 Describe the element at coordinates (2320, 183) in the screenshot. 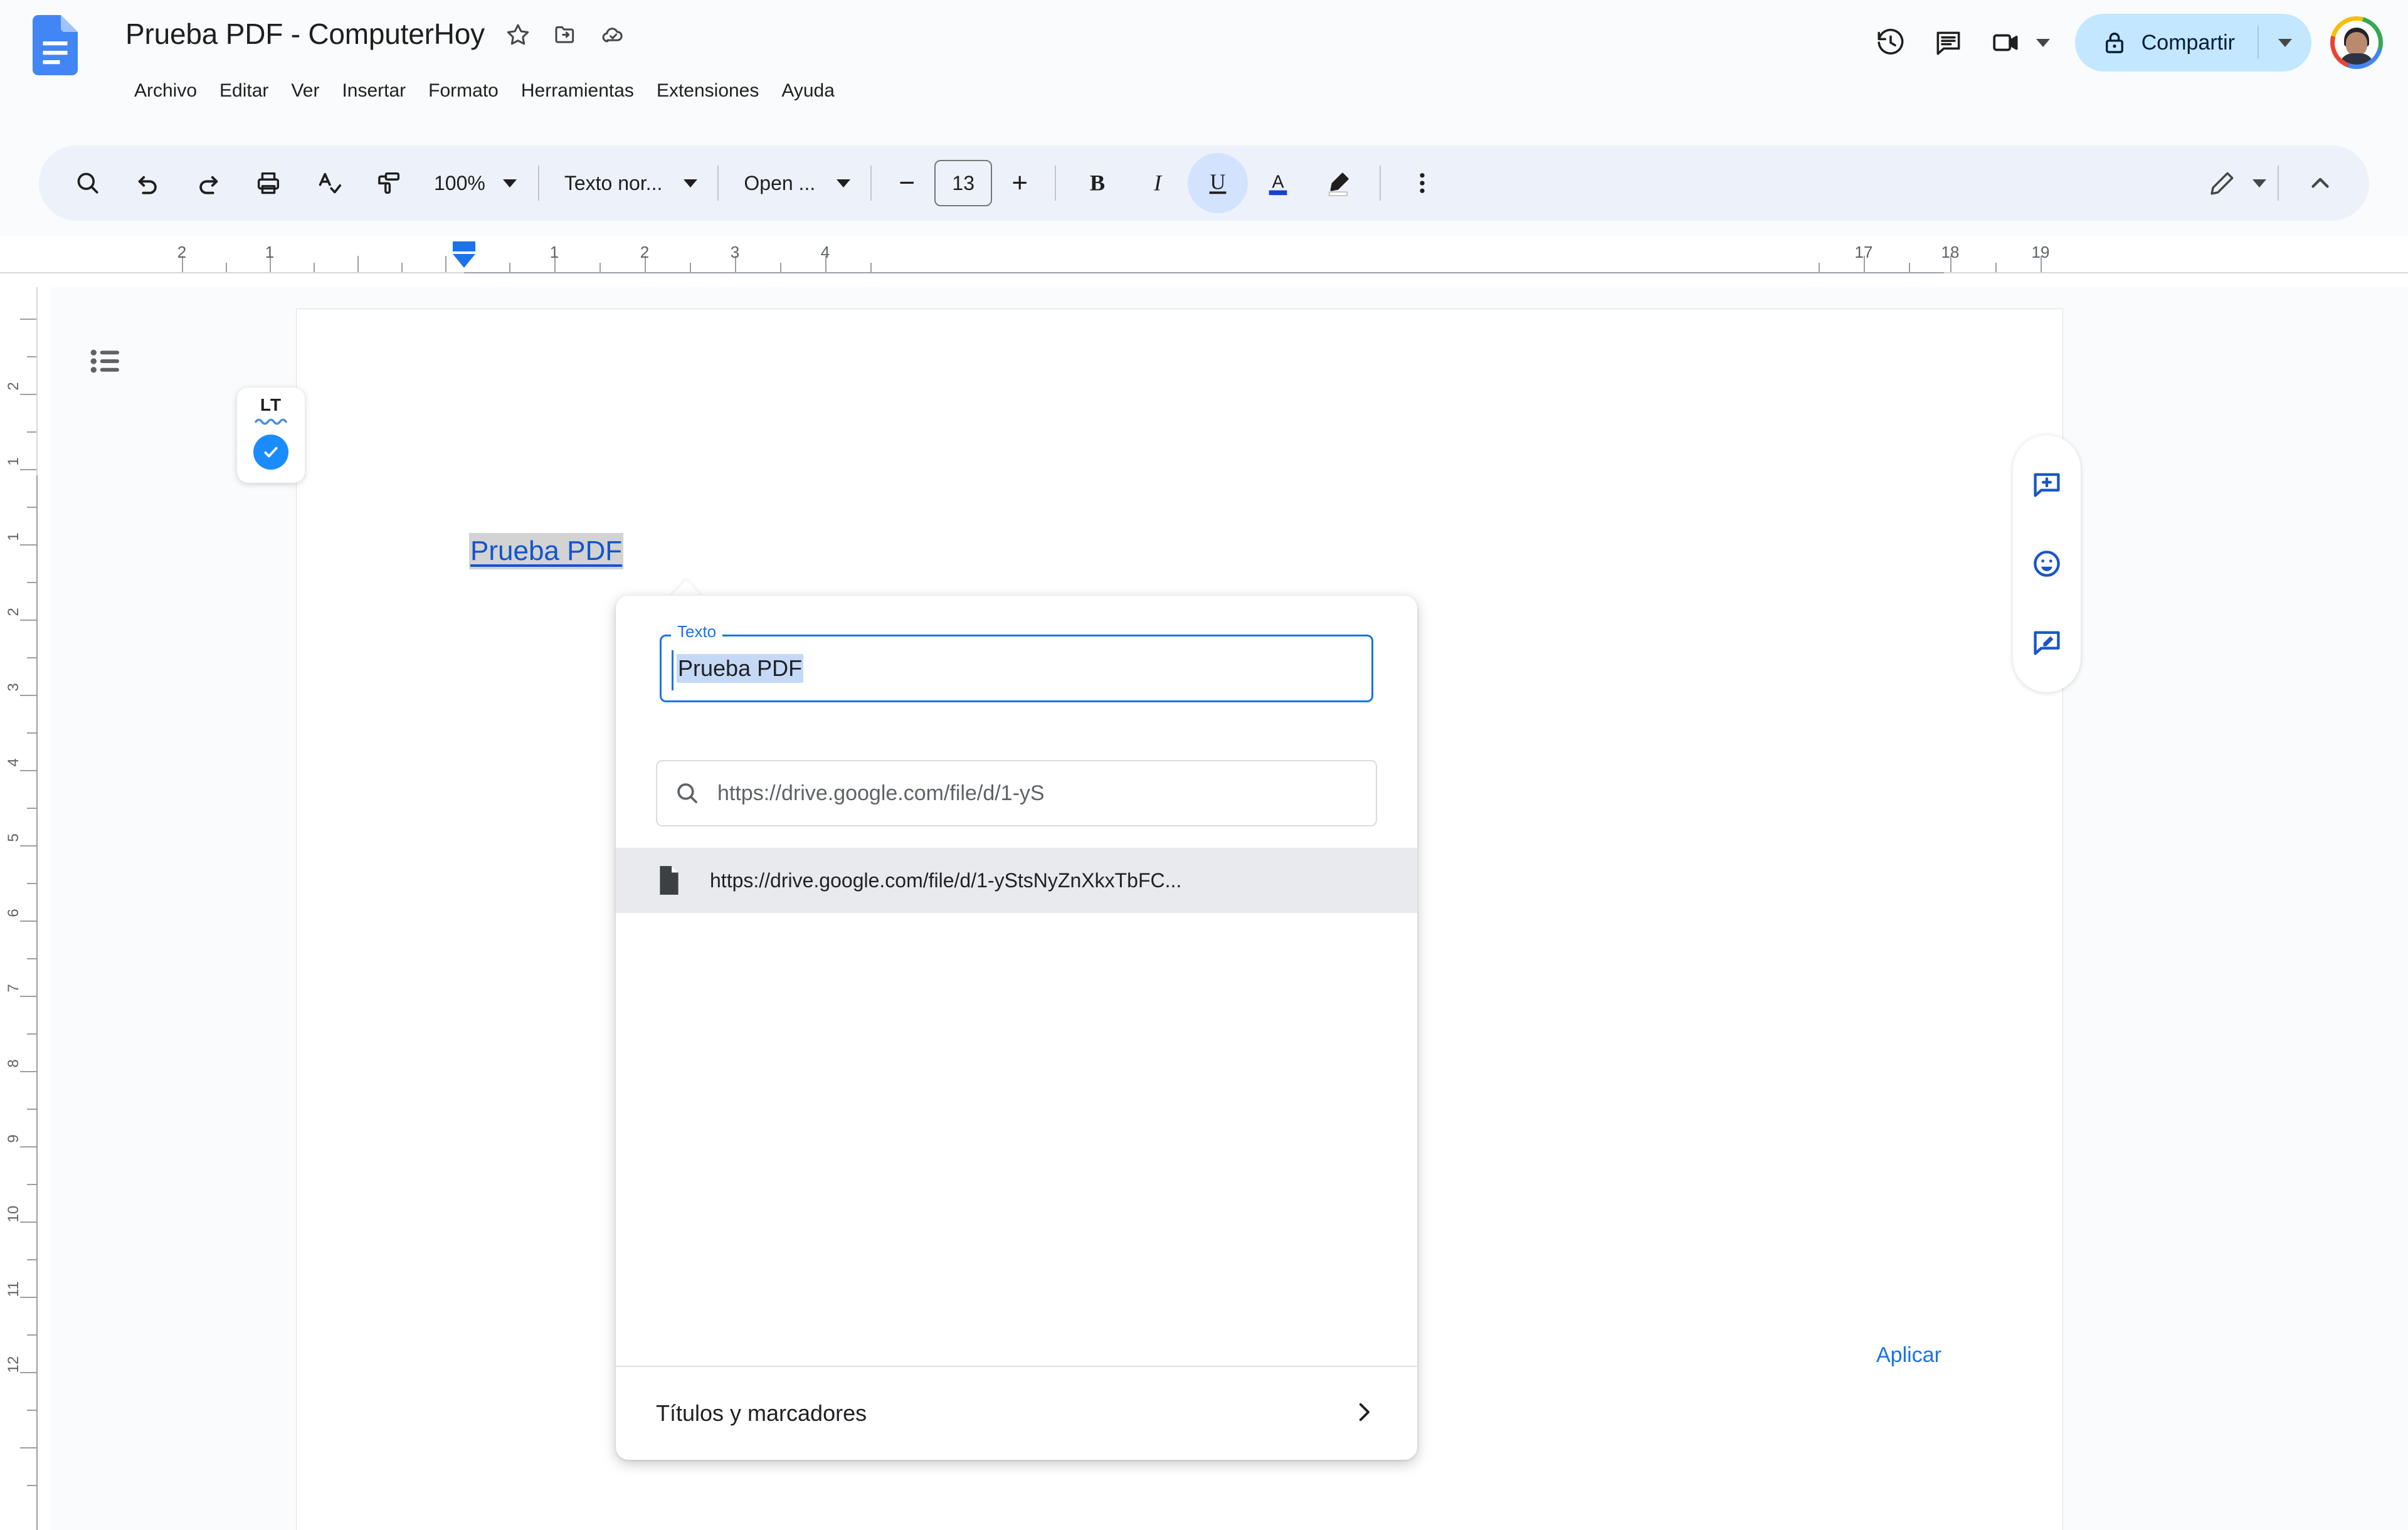

I see `chevron-up-icon` at that location.